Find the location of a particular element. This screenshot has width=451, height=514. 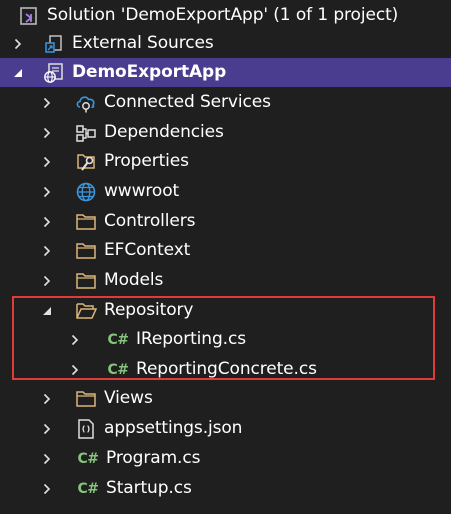

tree-item-wwwroot: wwwroot is located at coordinates (225, 191).